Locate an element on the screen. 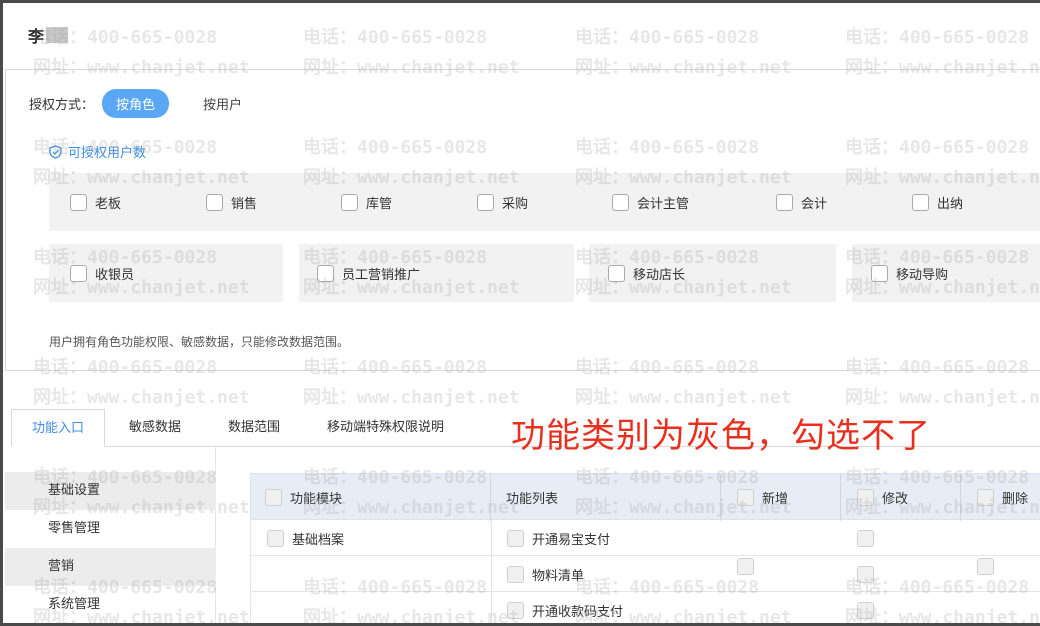  table-header: 功能模块 功能列表 新增 修改 删除 is located at coordinates (645, 497).